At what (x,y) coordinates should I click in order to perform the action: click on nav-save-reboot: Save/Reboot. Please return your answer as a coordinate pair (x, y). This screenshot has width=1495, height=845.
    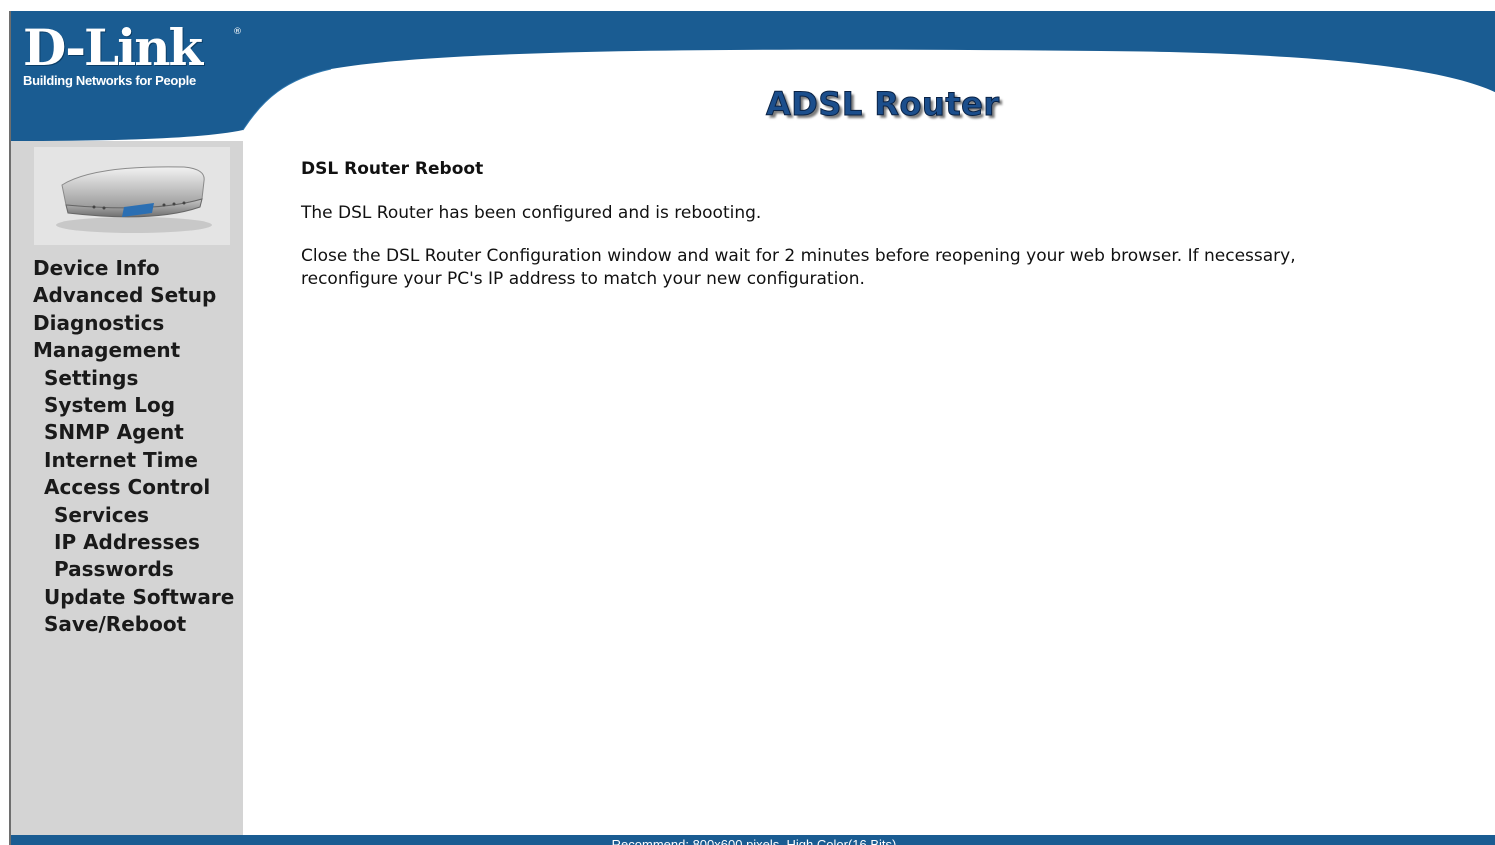
    Looking at the image, I should click on (127, 624).